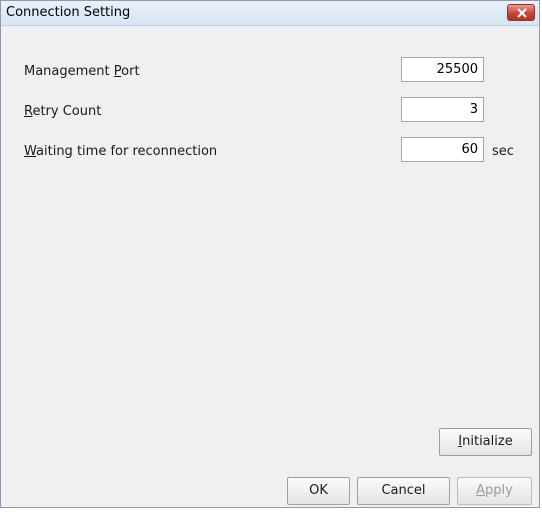  I want to click on initialize-label: nitialize, so click(487, 441).